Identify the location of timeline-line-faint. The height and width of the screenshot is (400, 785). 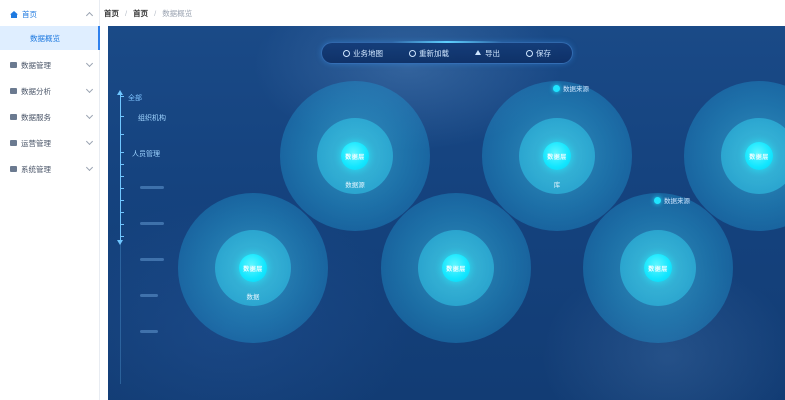
(120, 313).